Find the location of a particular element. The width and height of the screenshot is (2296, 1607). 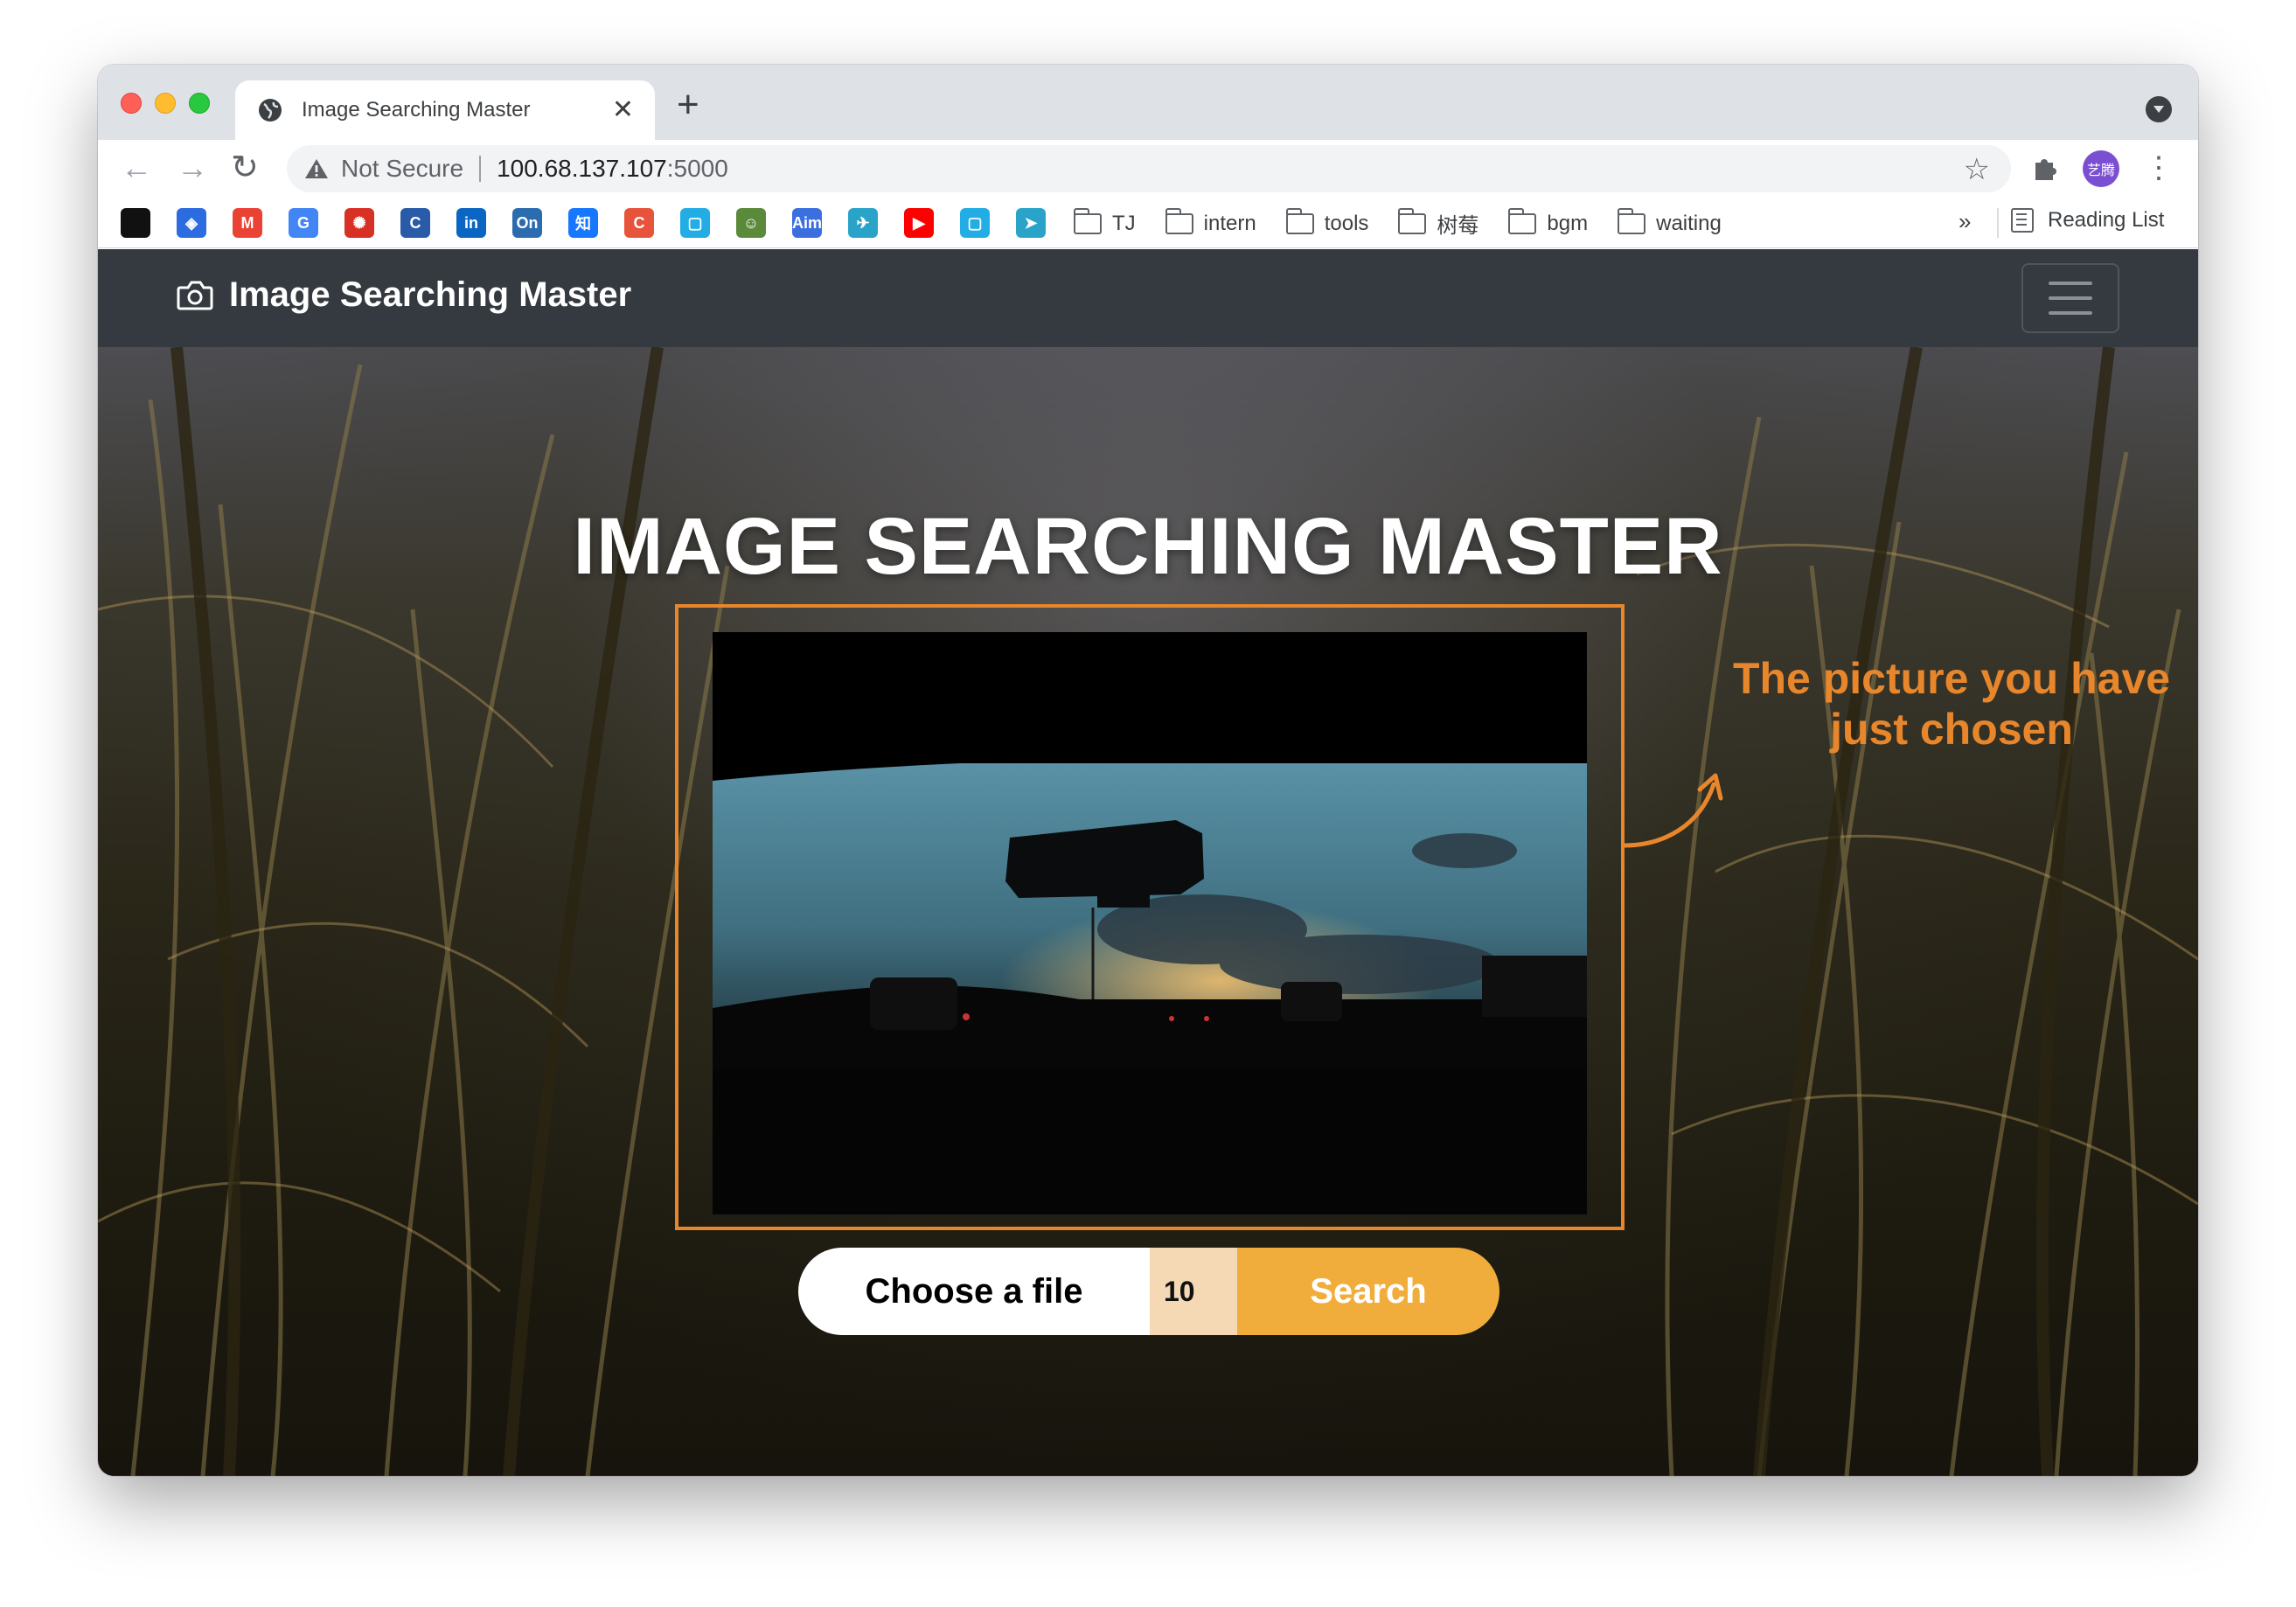

tab-title: Image Searching Master is located at coordinates (417, 110).